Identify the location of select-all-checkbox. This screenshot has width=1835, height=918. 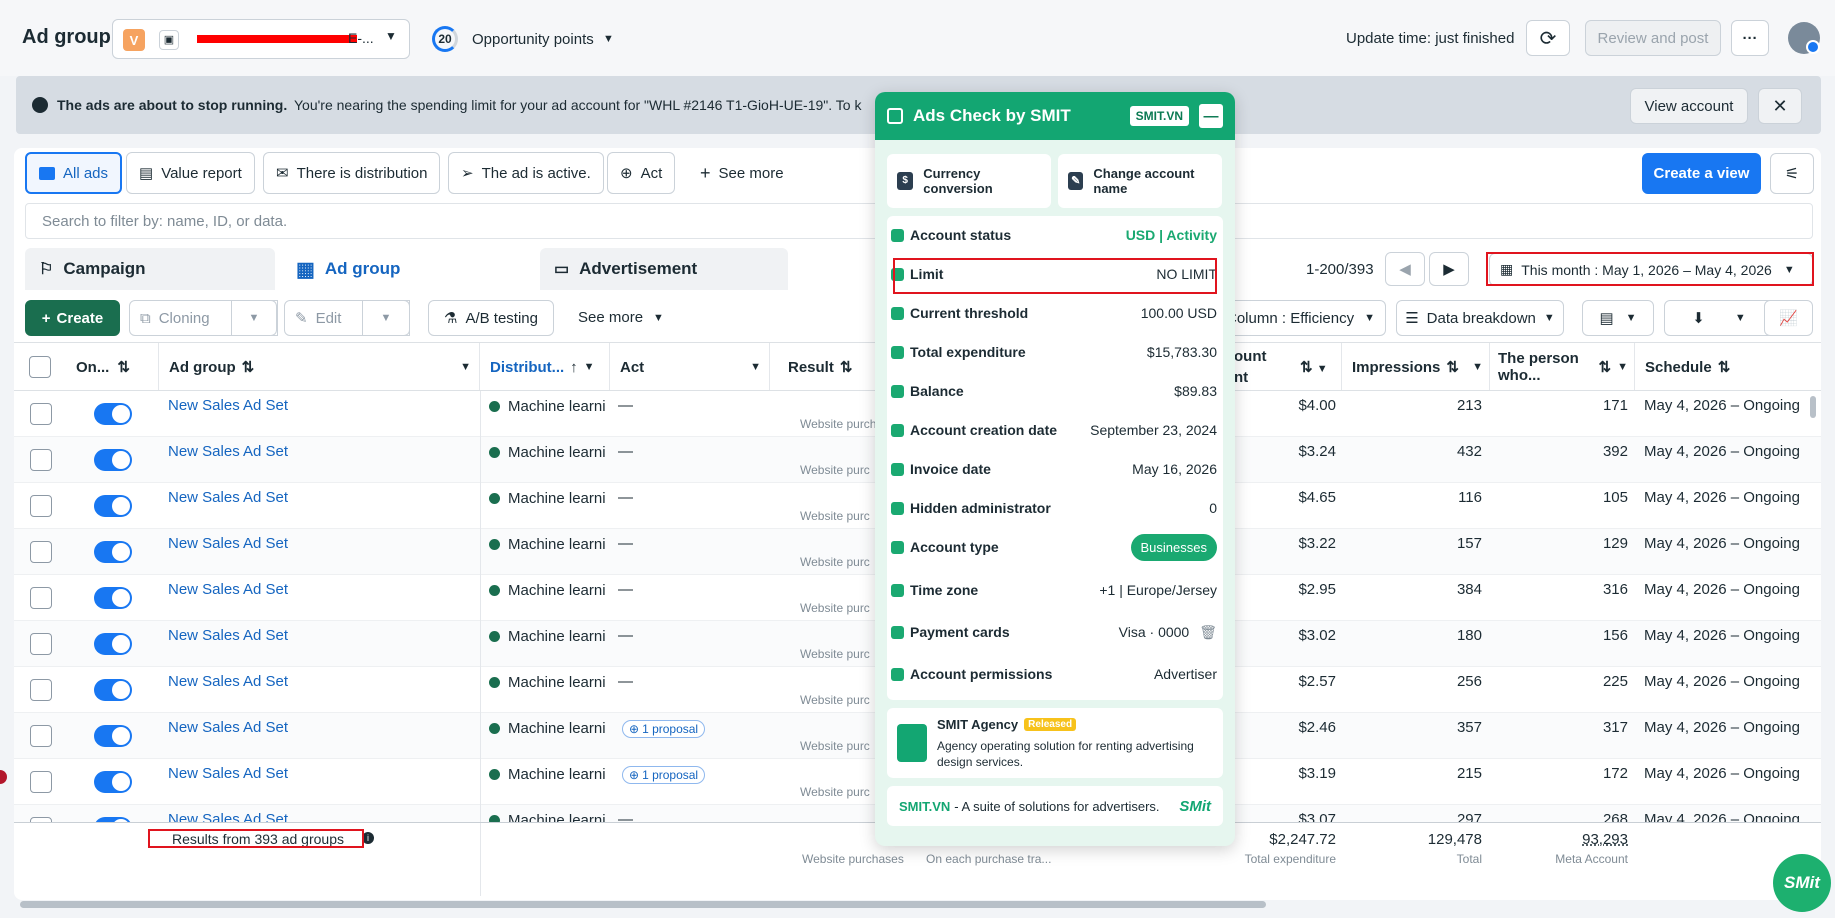
(40, 367).